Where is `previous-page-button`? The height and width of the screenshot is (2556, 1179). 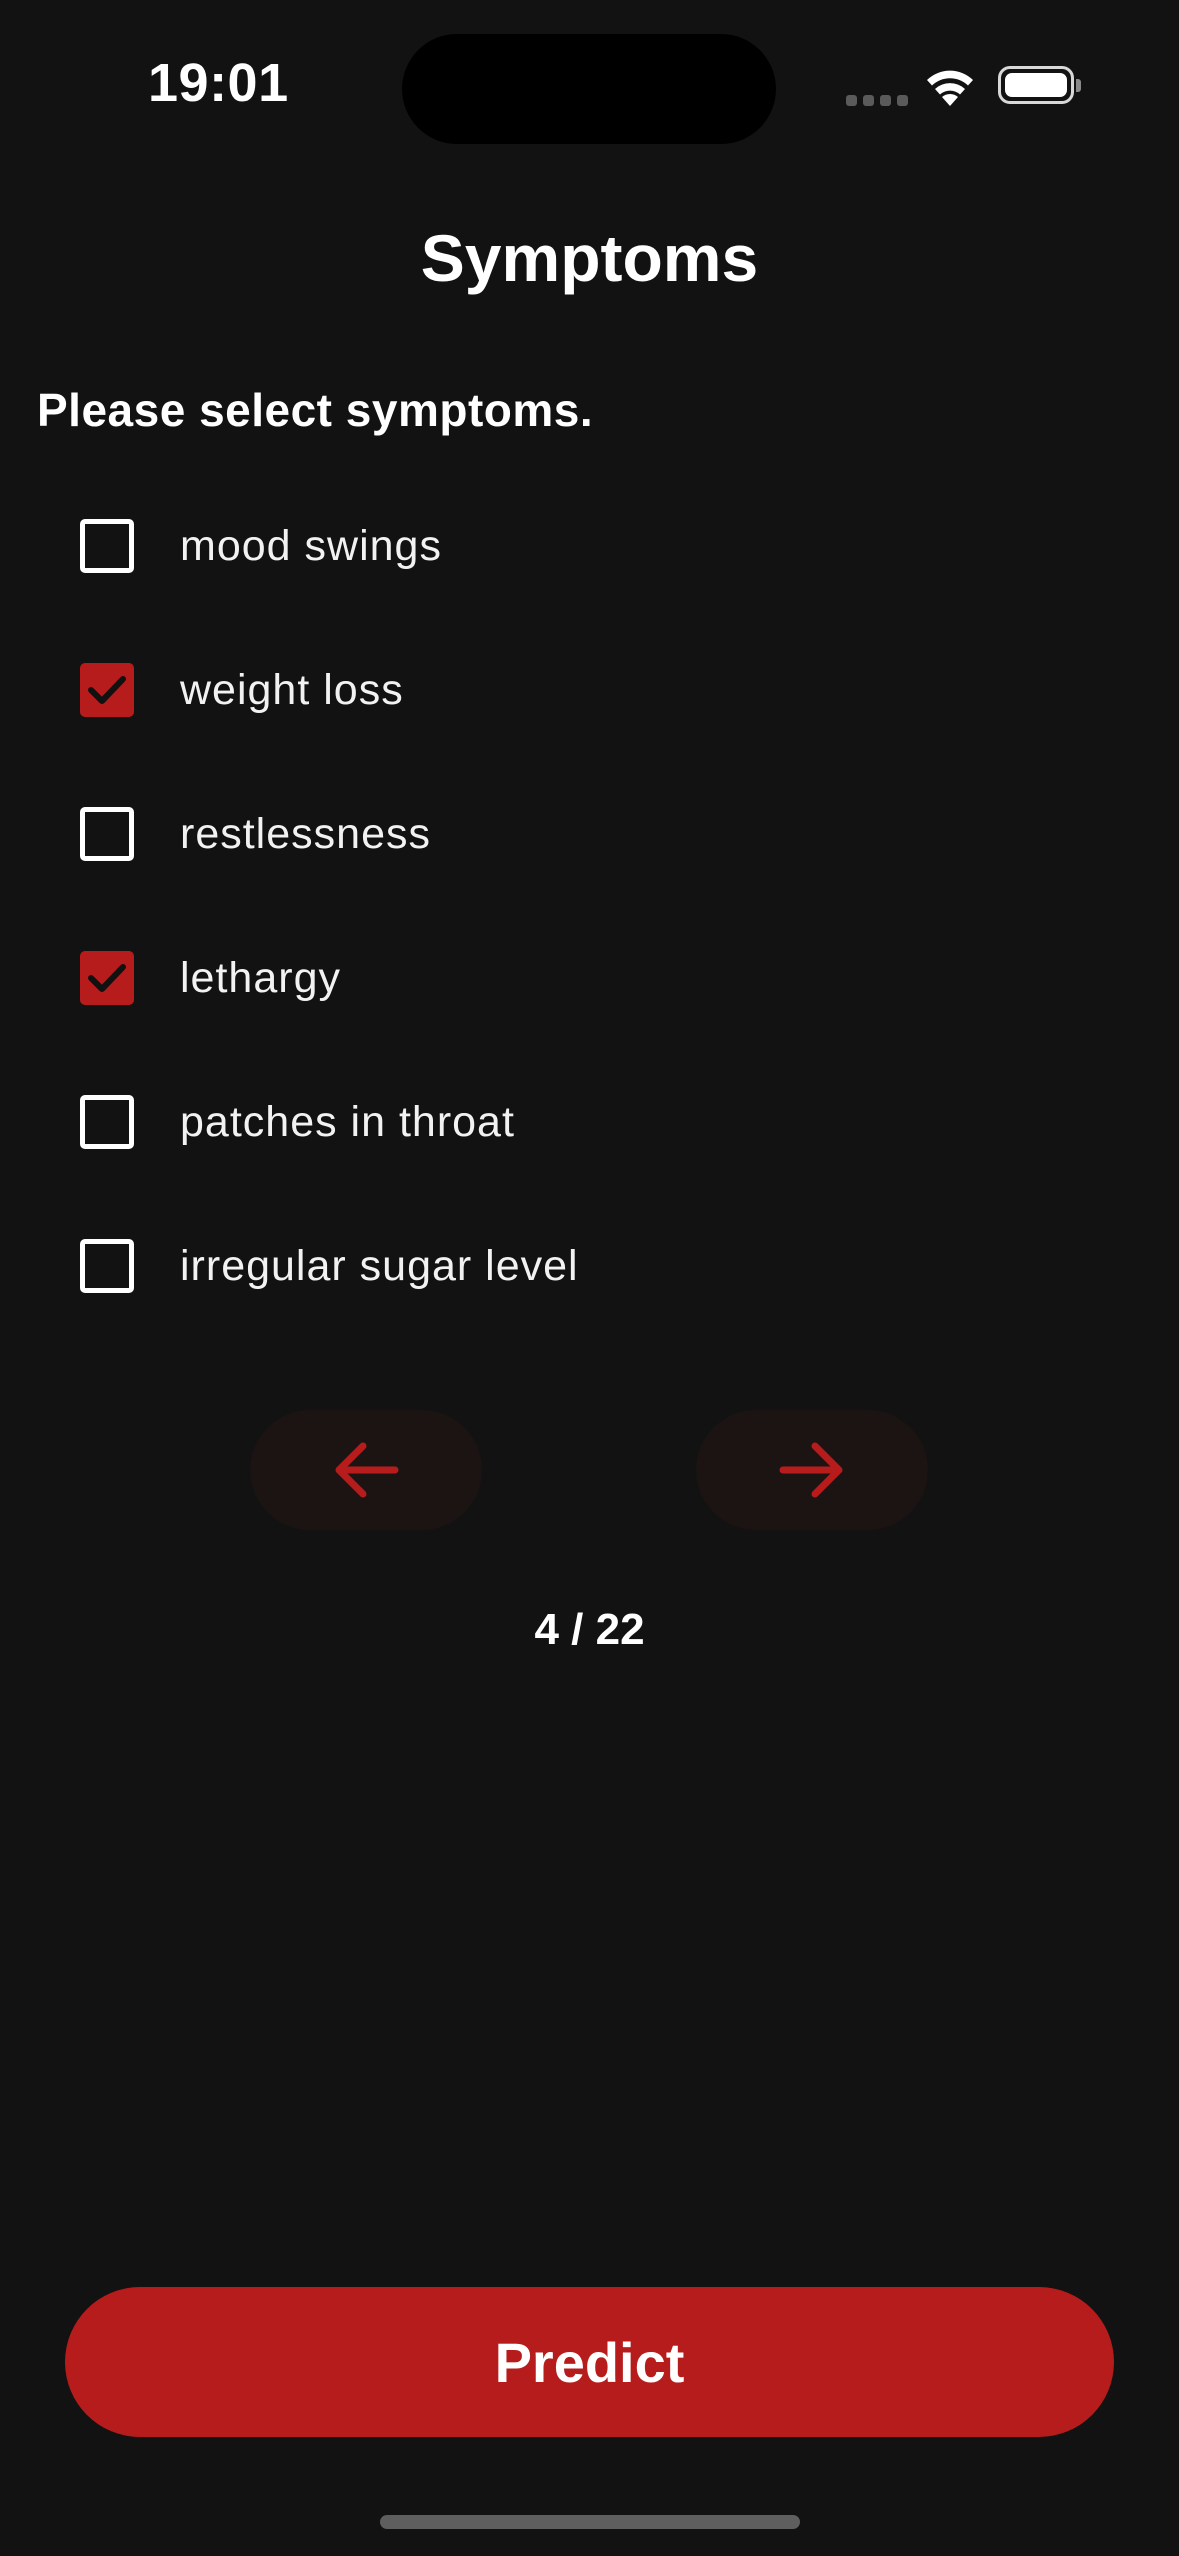 previous-page-button is located at coordinates (366, 1470).